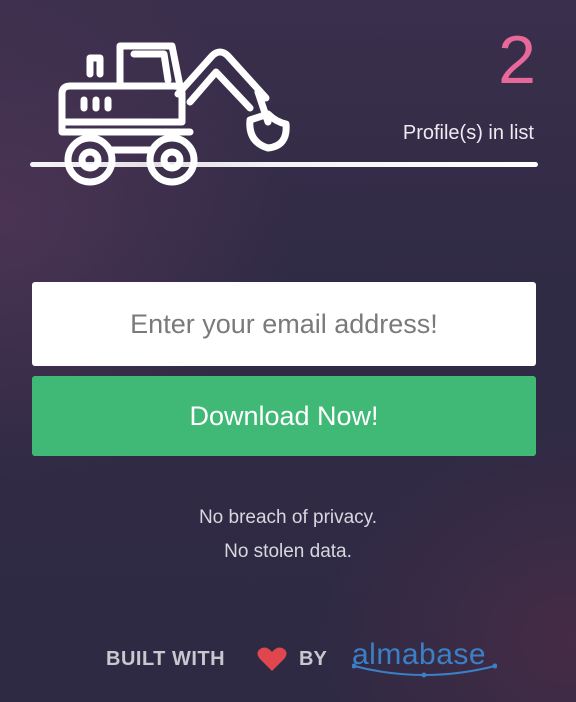 The width and height of the screenshot is (576, 702). I want to click on privacy-note: No breach of privacy., so click(288, 517).